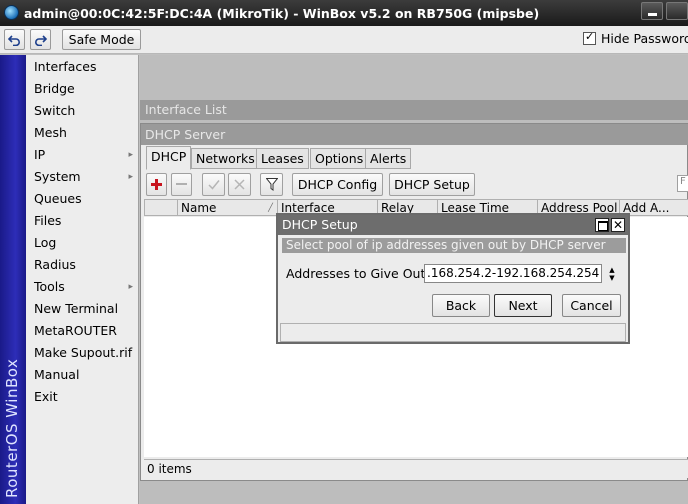 Image resolution: width=688 pixels, height=504 pixels. What do you see at coordinates (682, 183) in the screenshot?
I see `find-input: F` at bounding box center [682, 183].